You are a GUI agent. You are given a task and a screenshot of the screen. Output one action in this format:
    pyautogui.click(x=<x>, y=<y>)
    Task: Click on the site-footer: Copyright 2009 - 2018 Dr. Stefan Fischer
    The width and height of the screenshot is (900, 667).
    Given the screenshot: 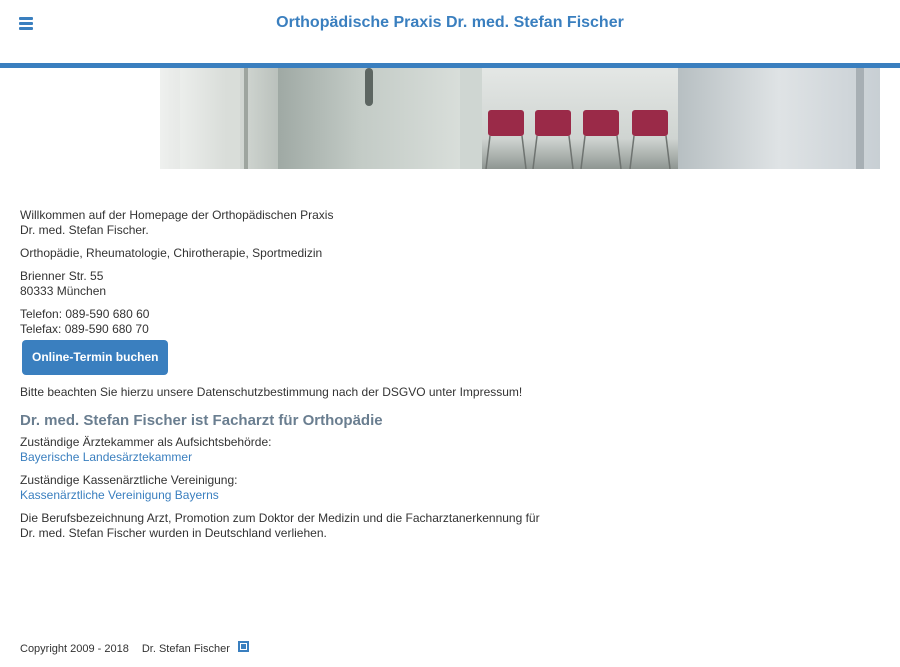 What is the action you would take?
    pyautogui.click(x=134, y=647)
    